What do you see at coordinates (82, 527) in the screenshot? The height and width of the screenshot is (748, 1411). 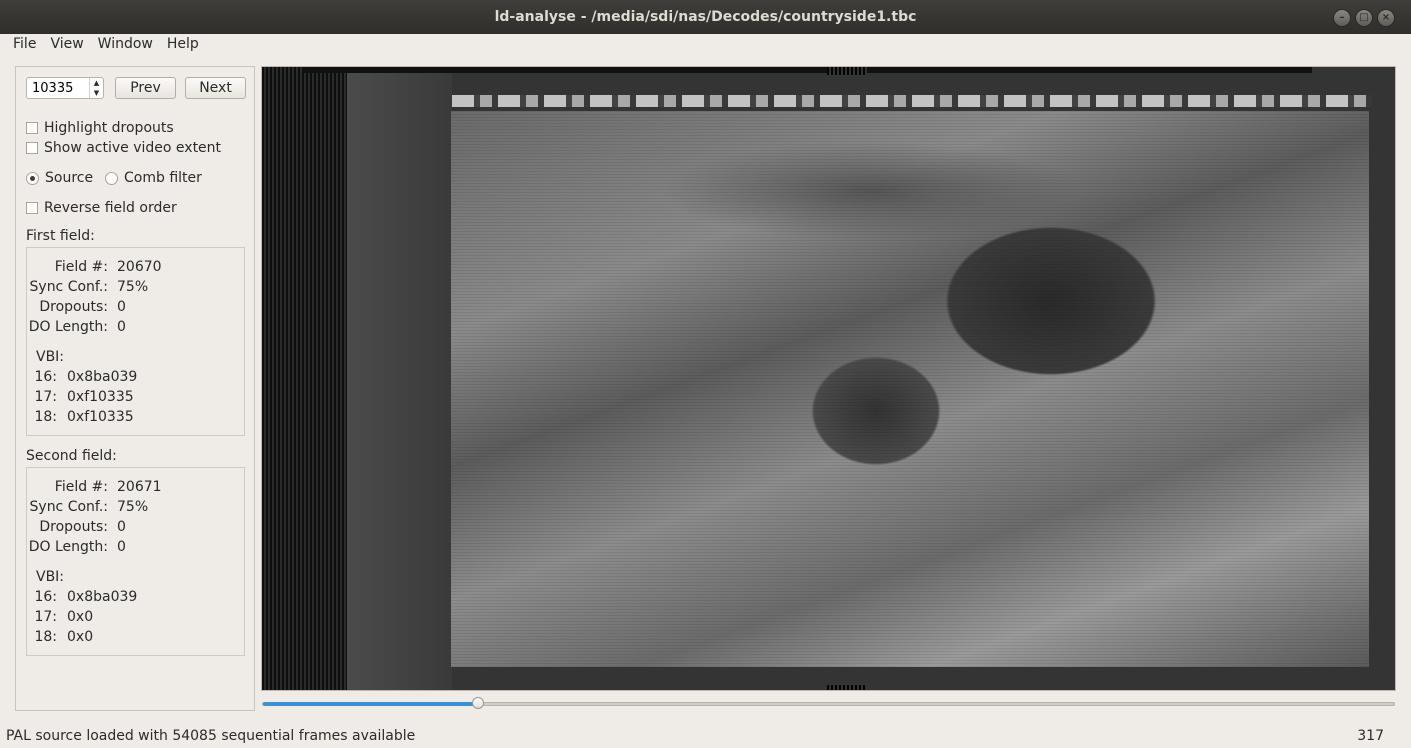 I see `second-dropouts-row: Dropouts: 0` at bounding box center [82, 527].